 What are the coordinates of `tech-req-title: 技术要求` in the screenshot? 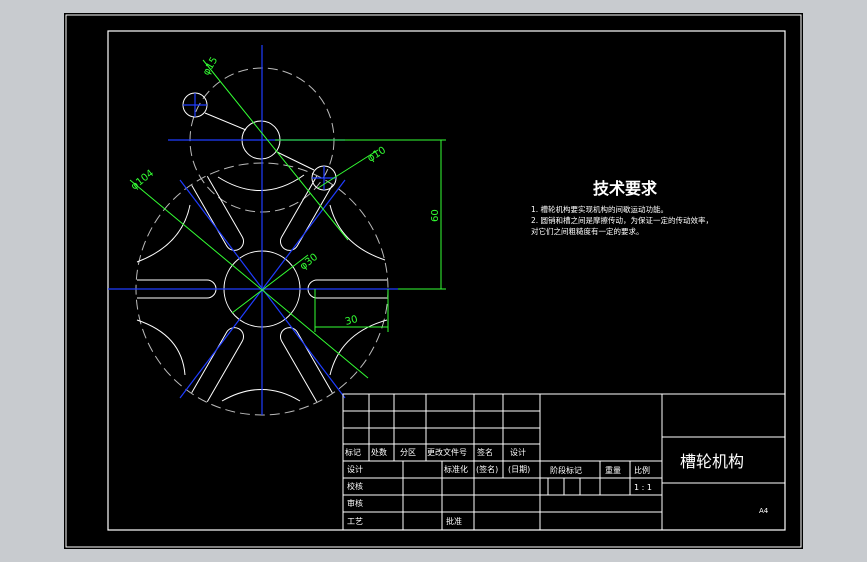 It's located at (625, 188).